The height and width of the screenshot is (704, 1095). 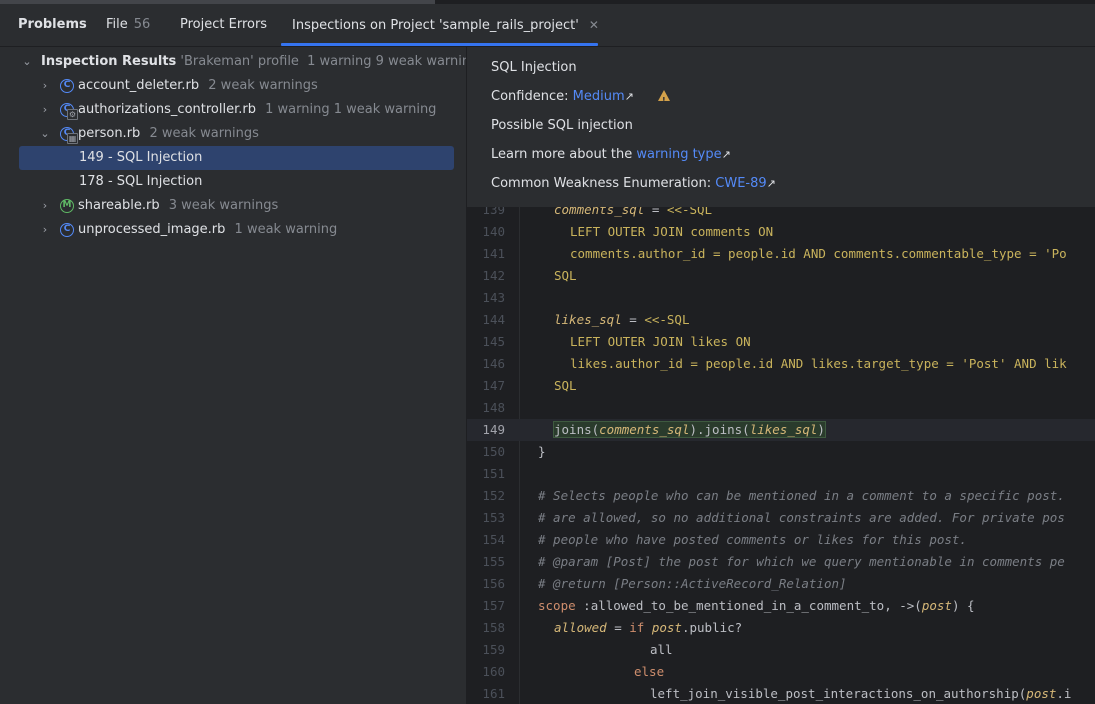 I want to click on code-line: 150}, so click(x=781, y=452).